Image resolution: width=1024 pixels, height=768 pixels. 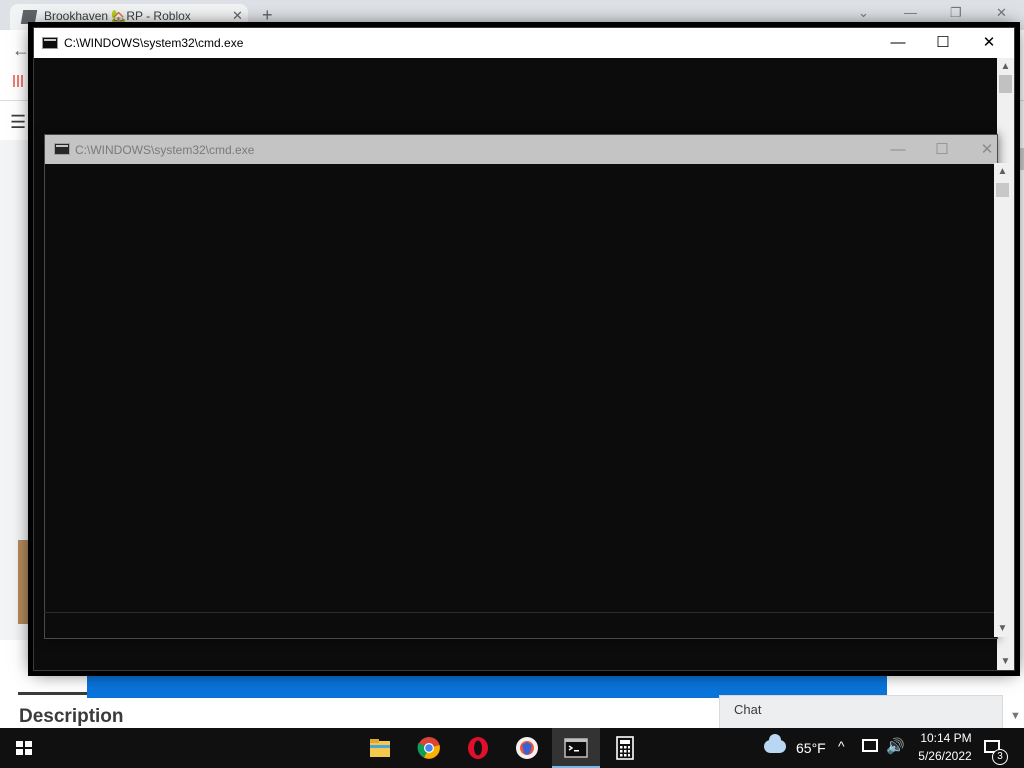 What do you see at coordinates (237, 16) in the screenshot?
I see `tab-close-icon: ✕` at bounding box center [237, 16].